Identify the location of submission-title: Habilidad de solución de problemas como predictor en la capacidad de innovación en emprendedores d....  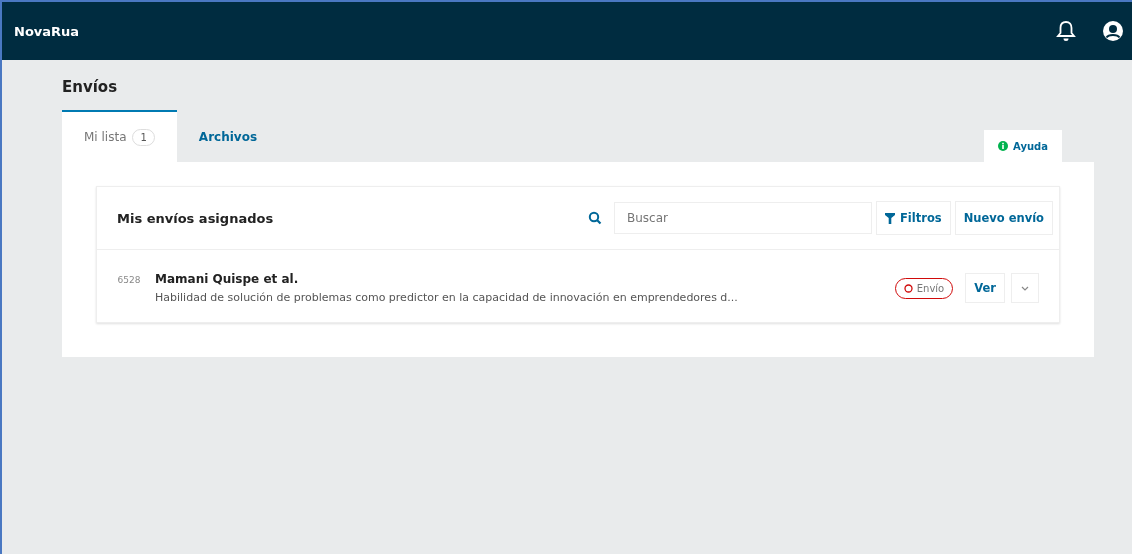
(447, 297).